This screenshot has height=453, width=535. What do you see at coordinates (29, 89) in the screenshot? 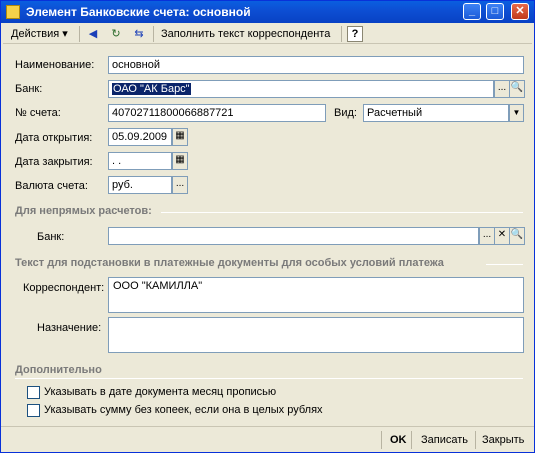
I see `bank-label: Банк:` at bounding box center [29, 89].